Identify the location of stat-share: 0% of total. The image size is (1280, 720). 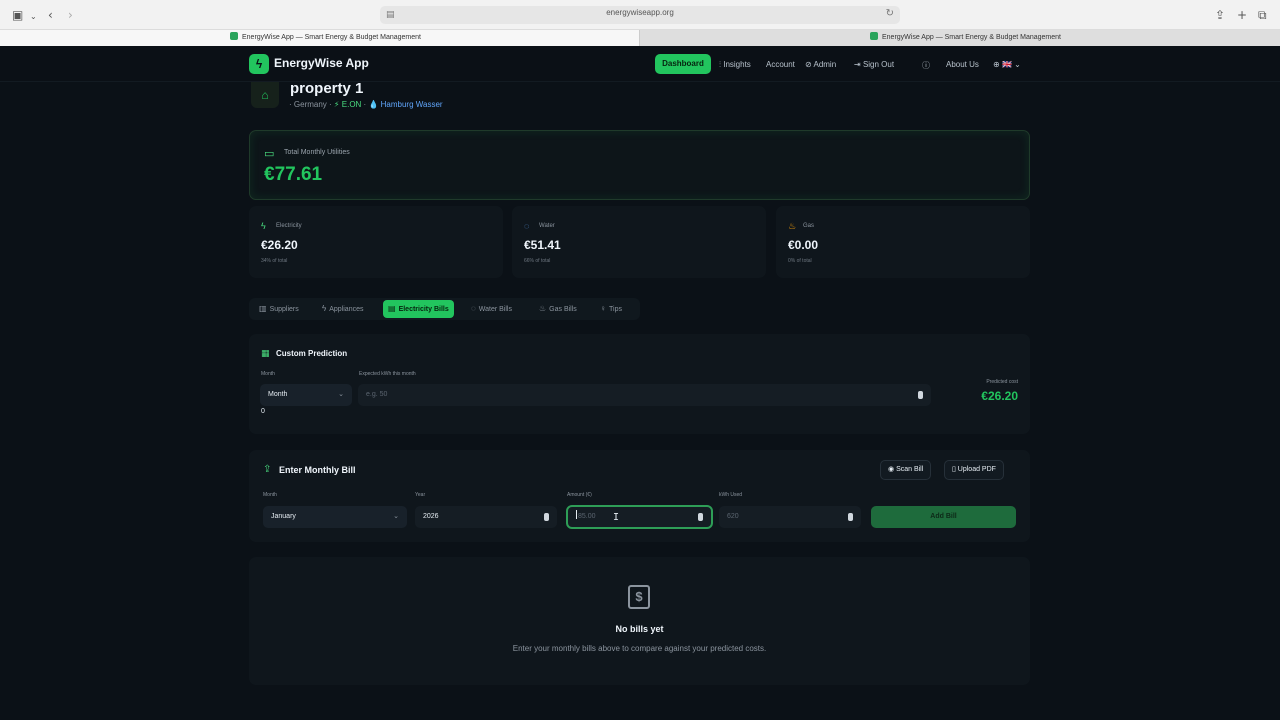
(800, 261).